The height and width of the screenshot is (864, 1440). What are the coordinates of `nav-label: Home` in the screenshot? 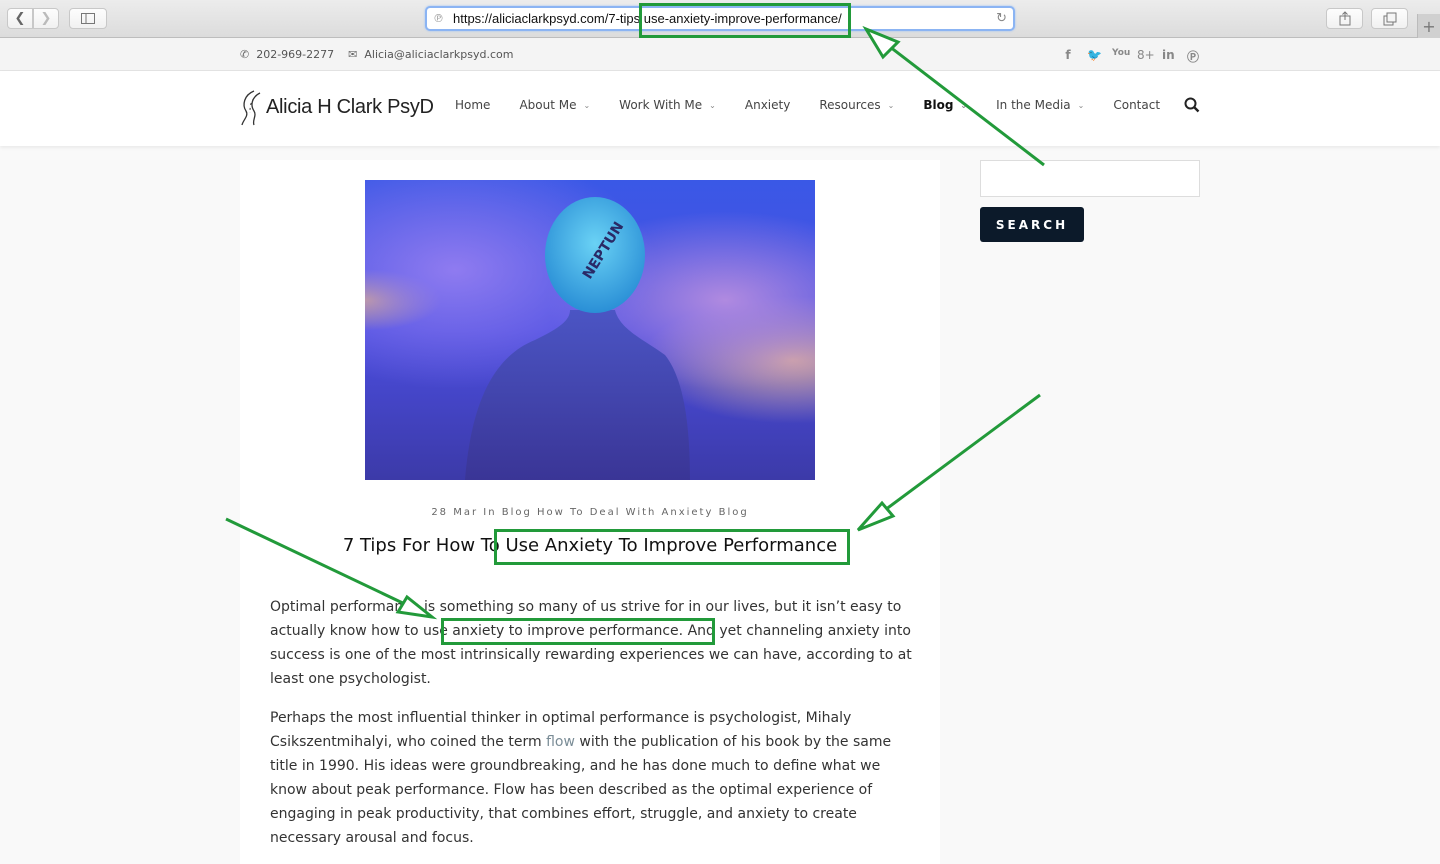 It's located at (473, 105).